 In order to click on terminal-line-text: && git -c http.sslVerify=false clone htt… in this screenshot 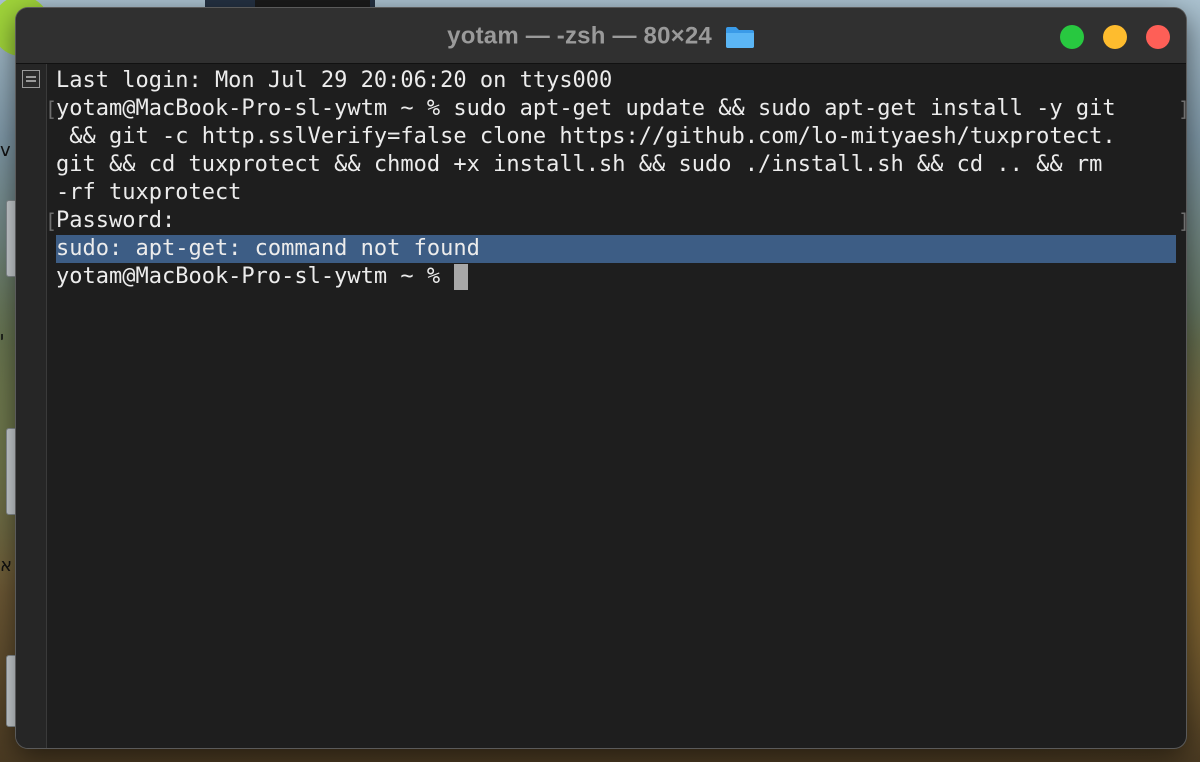, I will do `click(586, 136)`.